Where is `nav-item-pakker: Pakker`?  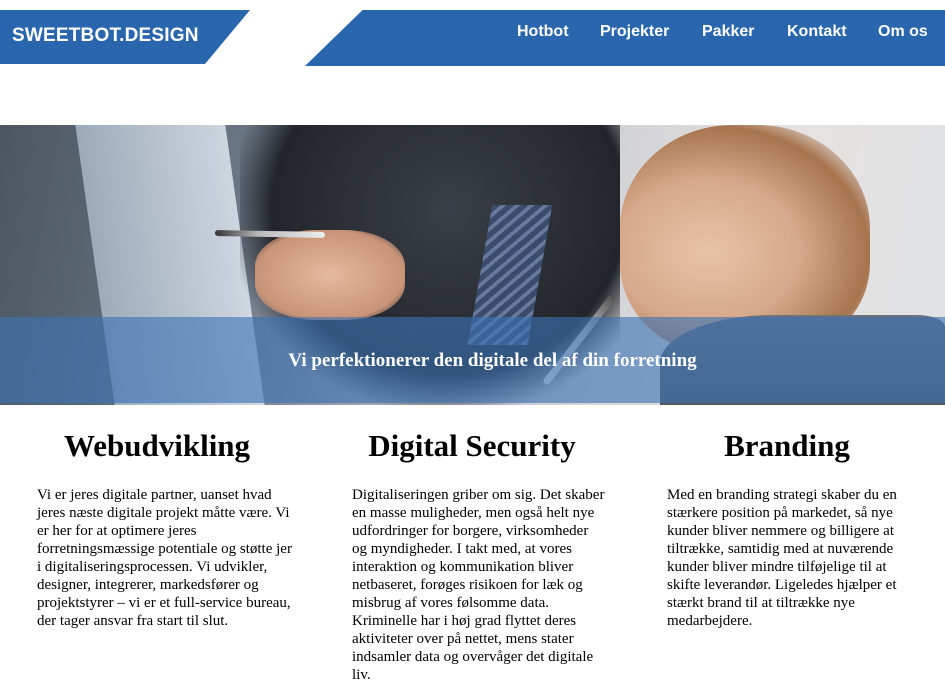
nav-item-pakker: Pakker is located at coordinates (728, 32).